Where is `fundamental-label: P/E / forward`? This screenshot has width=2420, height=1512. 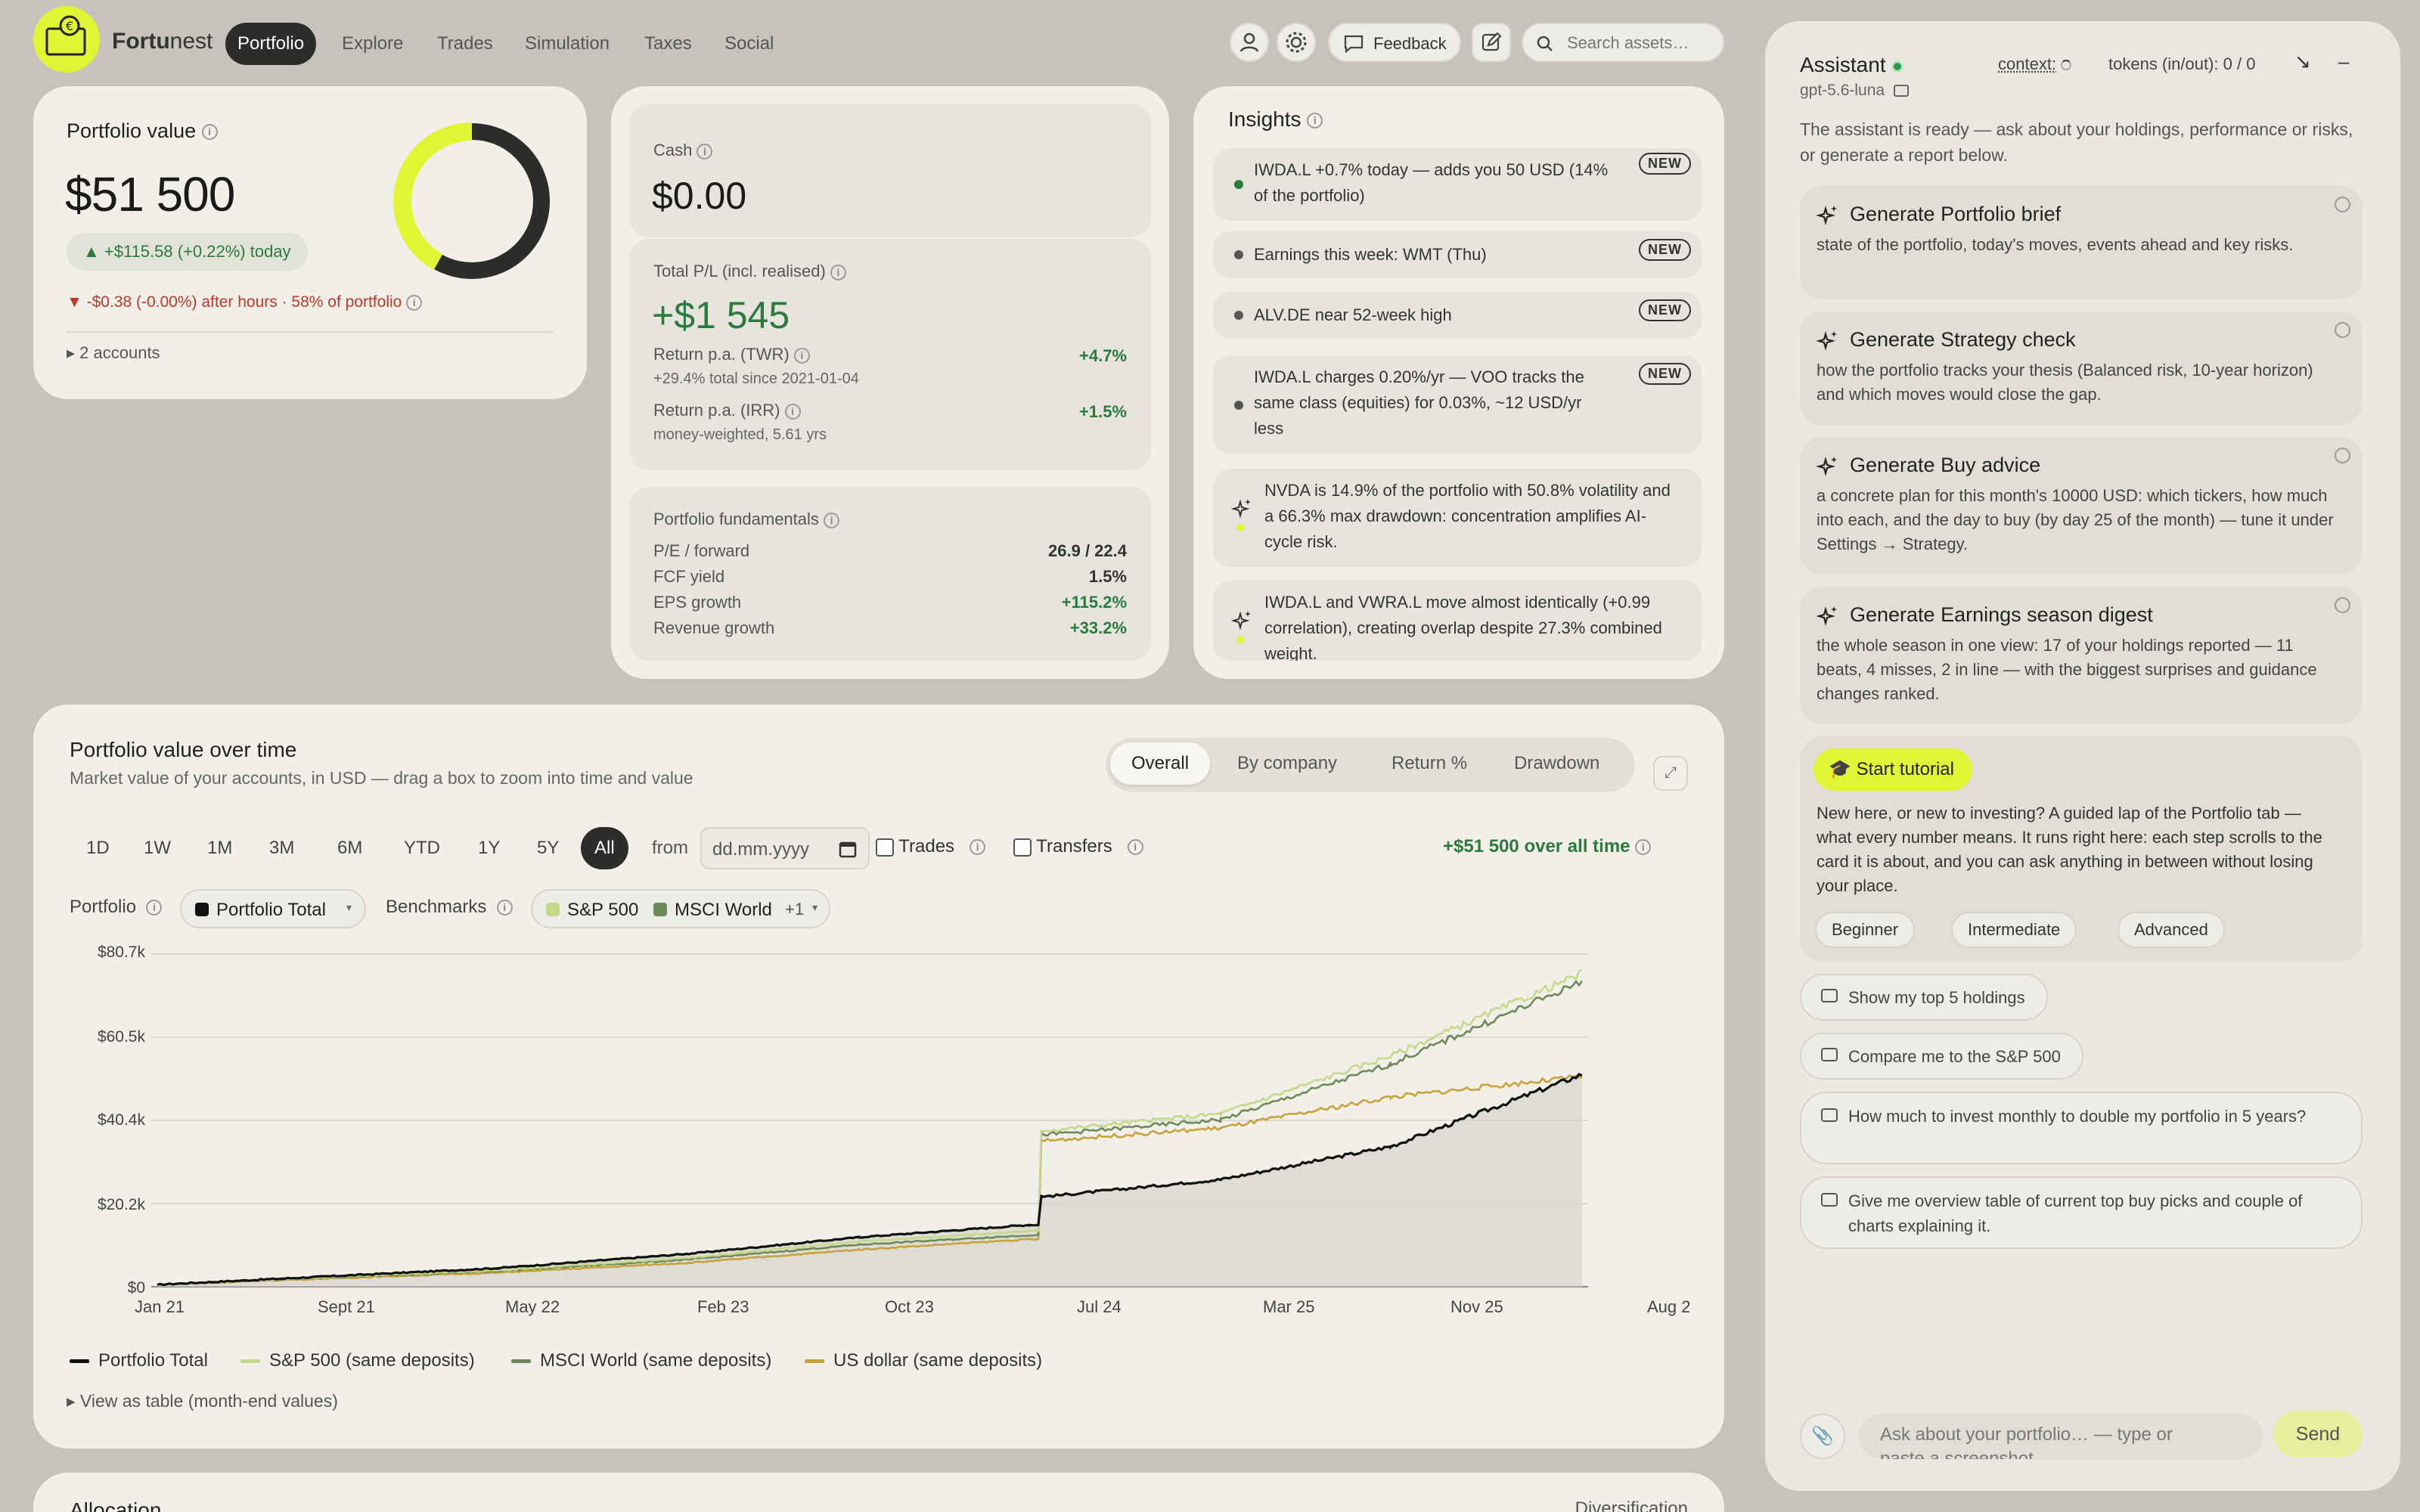 fundamental-label: P/E / forward is located at coordinates (701, 551).